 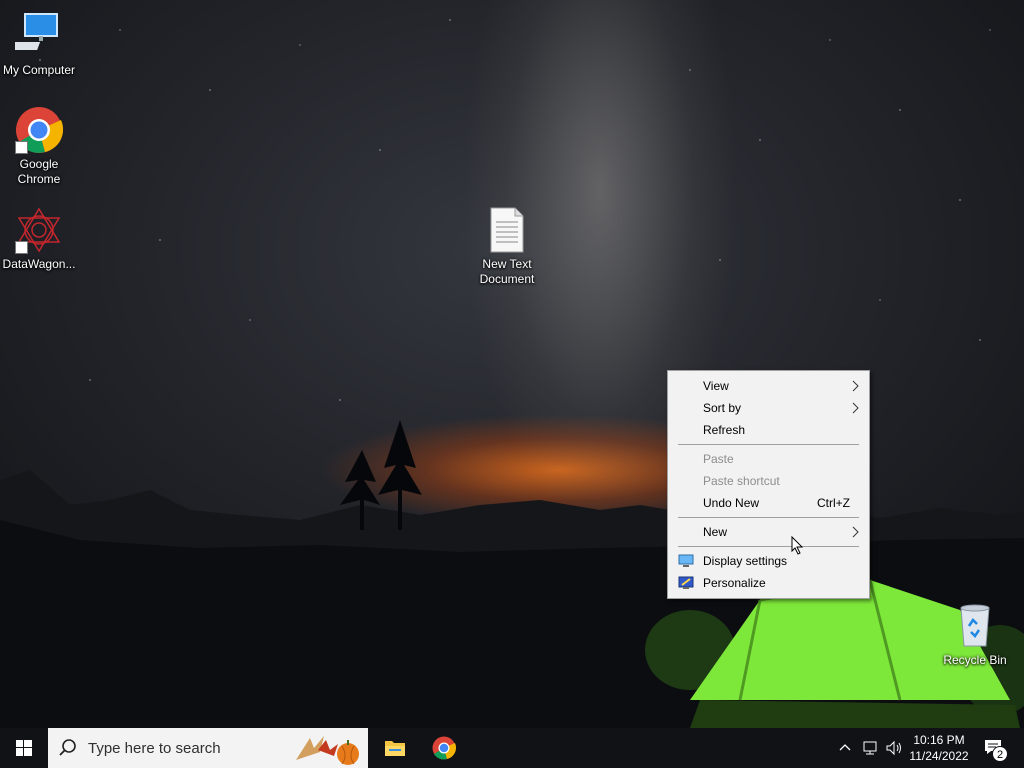 I want to click on speaker-icon, so click(x=893, y=748).